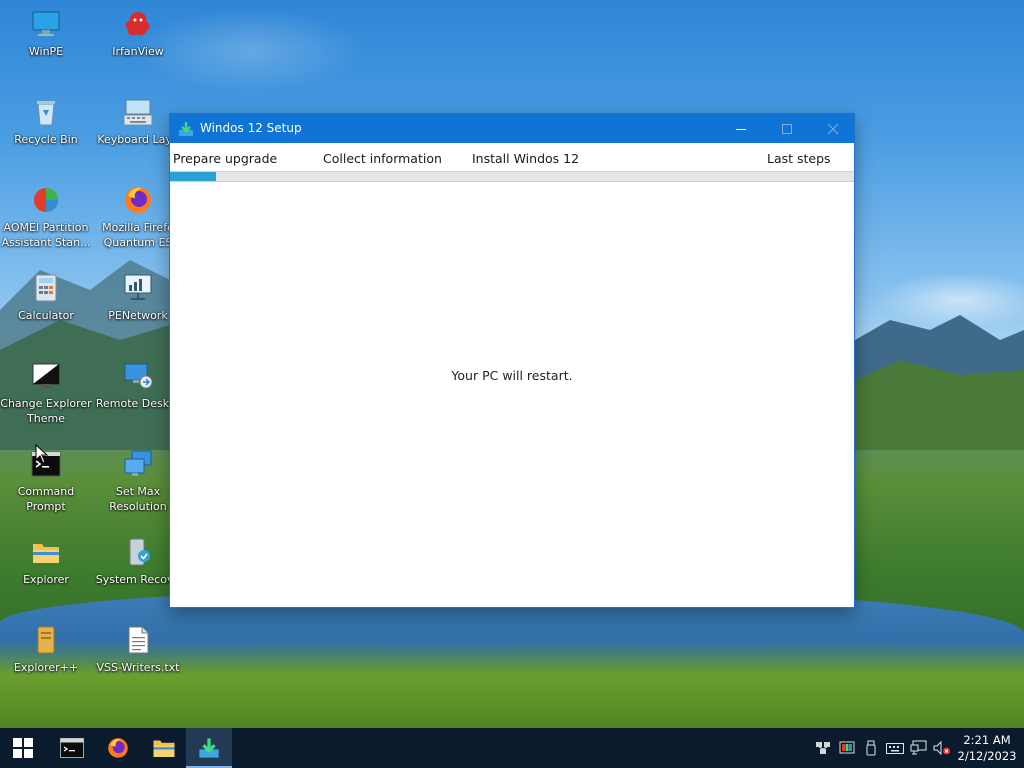  I want to click on desktop-icon-recycle-bin: Recycle Bin, so click(46, 121).